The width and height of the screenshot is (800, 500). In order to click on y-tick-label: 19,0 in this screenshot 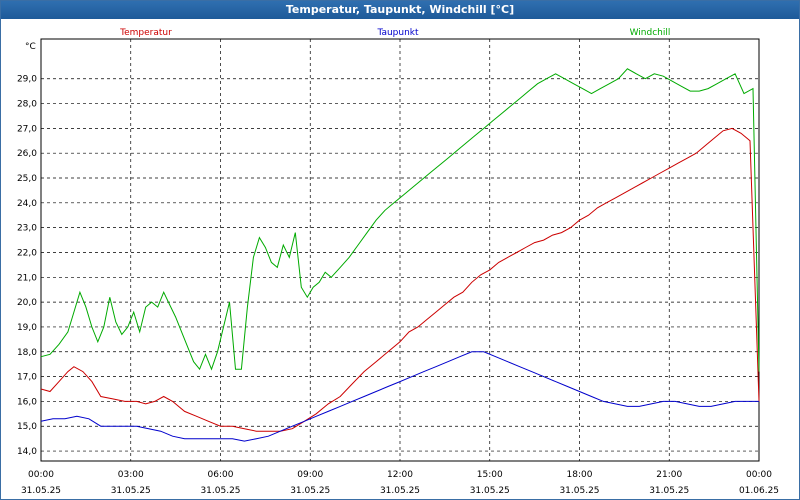, I will do `click(27, 328)`.